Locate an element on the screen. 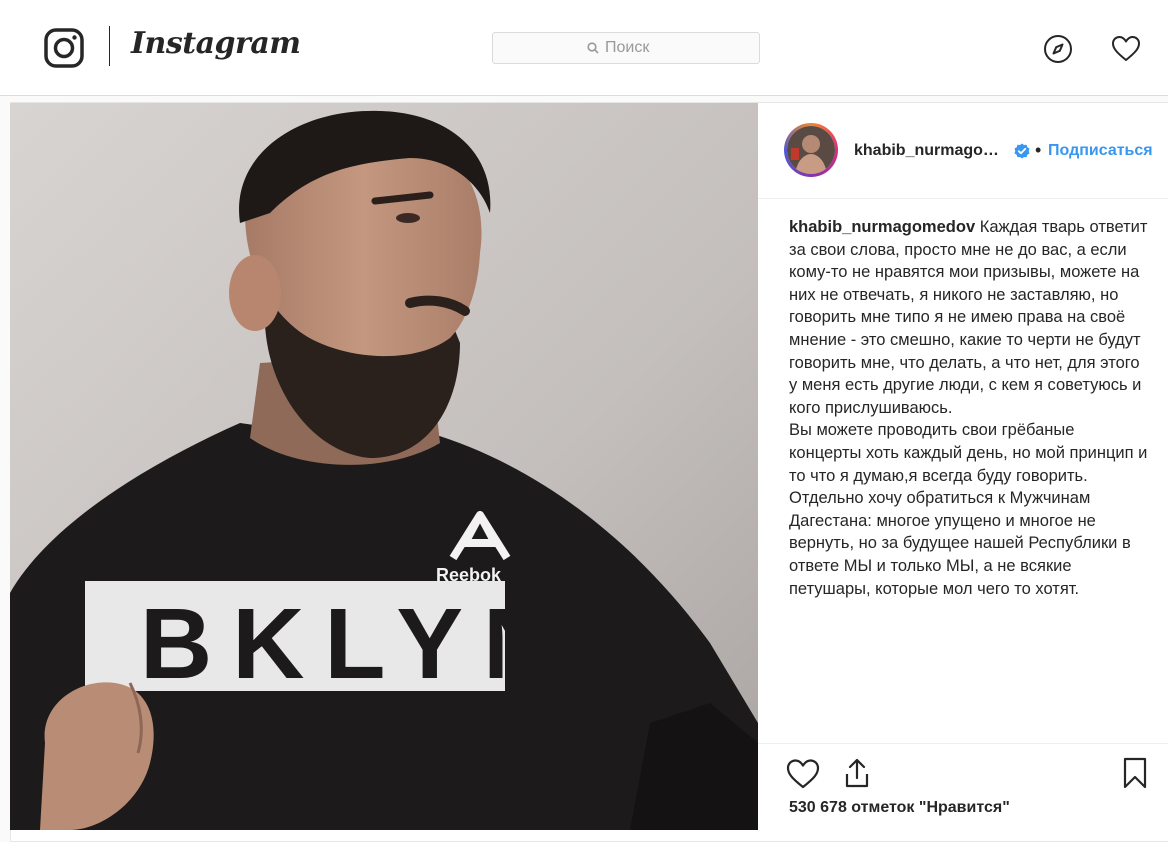  shirt-brand-text: Reebok is located at coordinates (469, 575).